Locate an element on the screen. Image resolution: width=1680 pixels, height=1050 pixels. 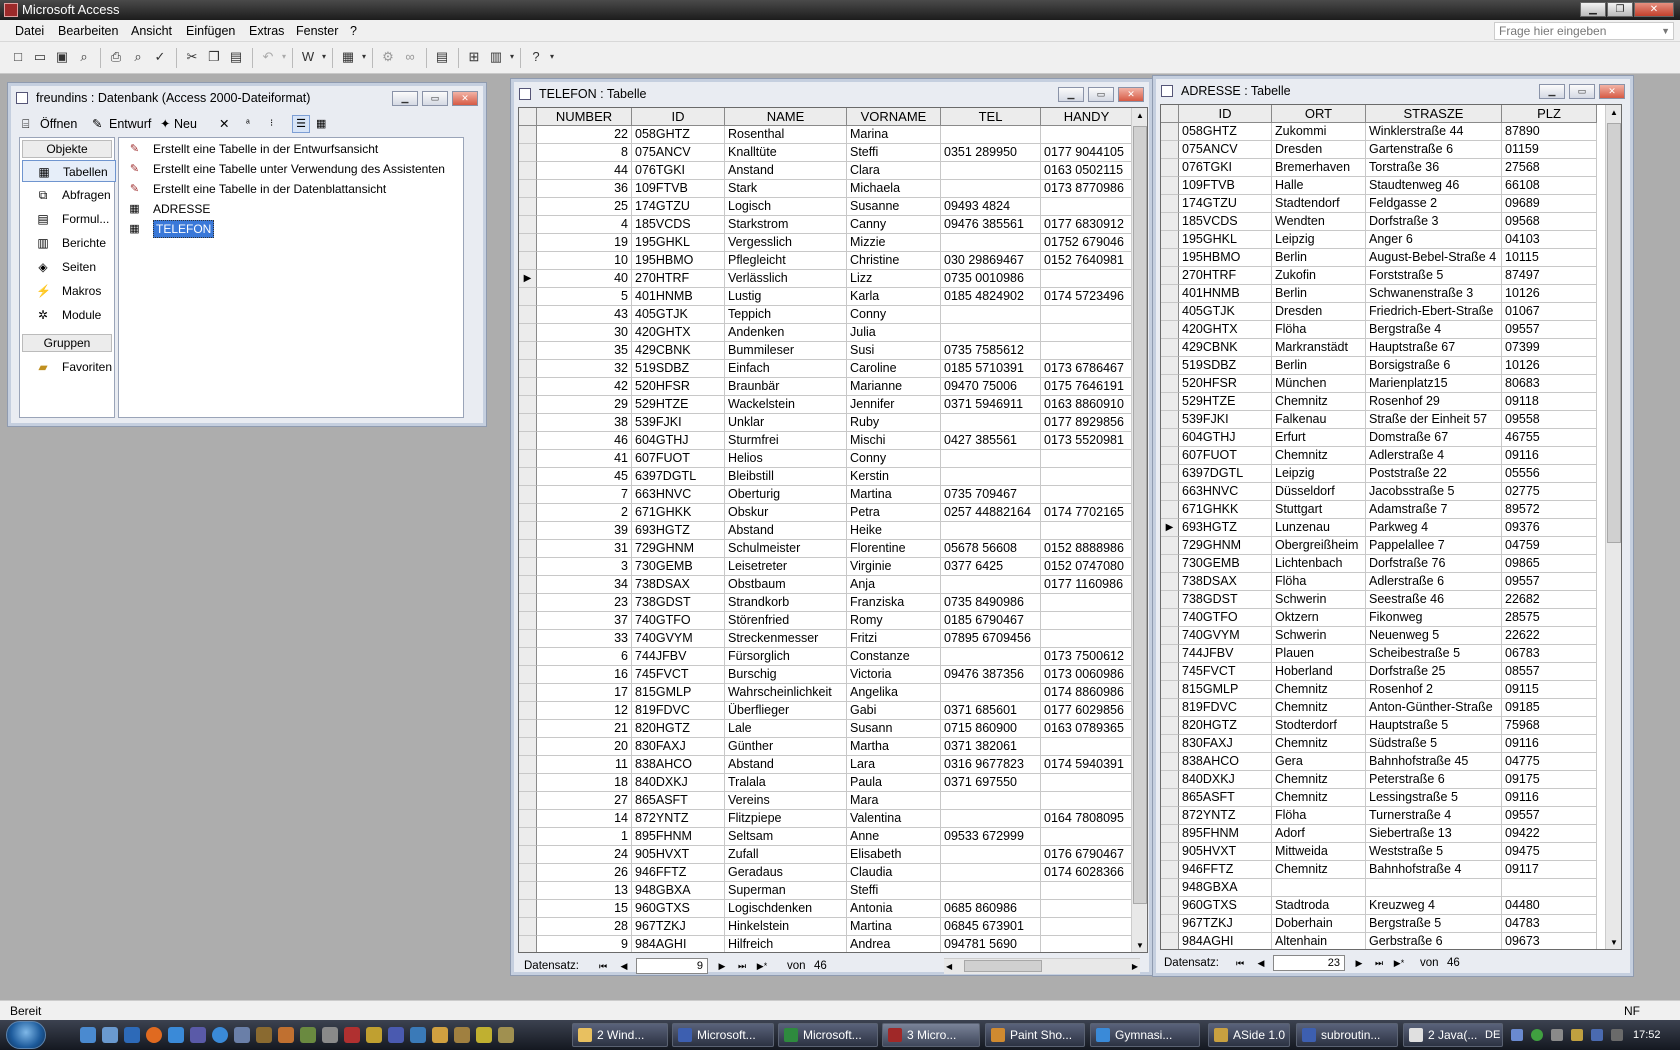
cell-id: 740GVYM is located at coordinates (1225, 636).